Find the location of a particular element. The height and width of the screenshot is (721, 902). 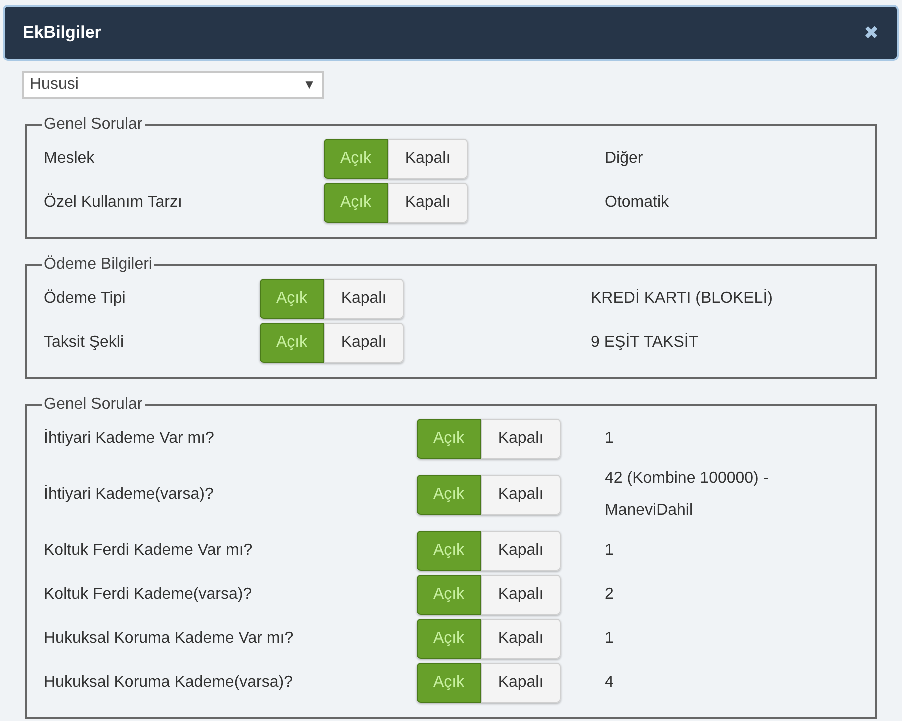

field-value: Diğer is located at coordinates (624, 158).